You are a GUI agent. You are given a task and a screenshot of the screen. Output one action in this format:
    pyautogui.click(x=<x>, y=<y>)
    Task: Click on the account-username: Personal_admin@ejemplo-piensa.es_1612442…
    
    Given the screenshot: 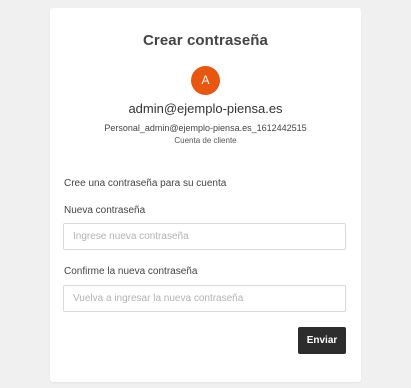 What is the action you would take?
    pyautogui.click(x=205, y=128)
    